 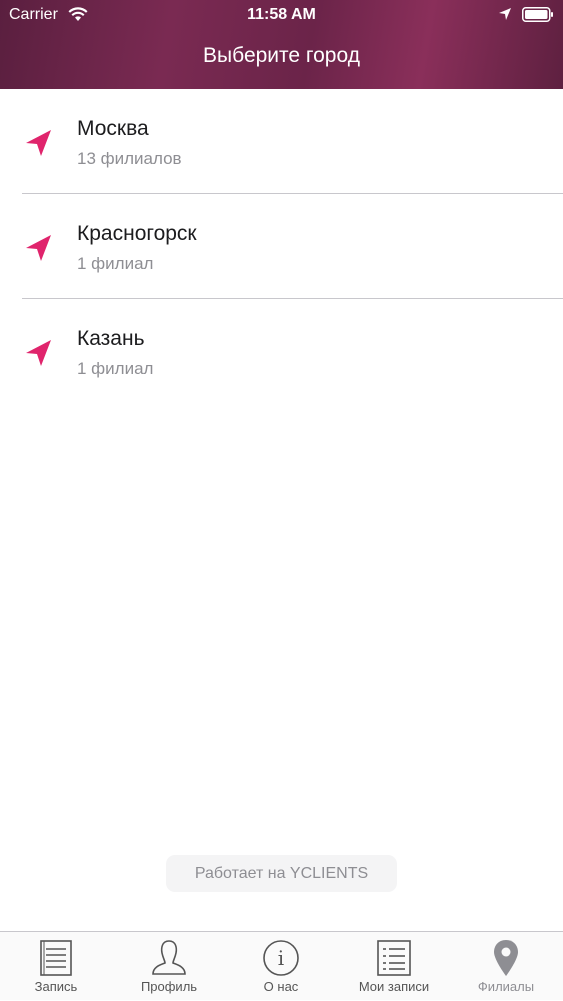 What do you see at coordinates (394, 958) in the screenshot?
I see `list-icon` at bounding box center [394, 958].